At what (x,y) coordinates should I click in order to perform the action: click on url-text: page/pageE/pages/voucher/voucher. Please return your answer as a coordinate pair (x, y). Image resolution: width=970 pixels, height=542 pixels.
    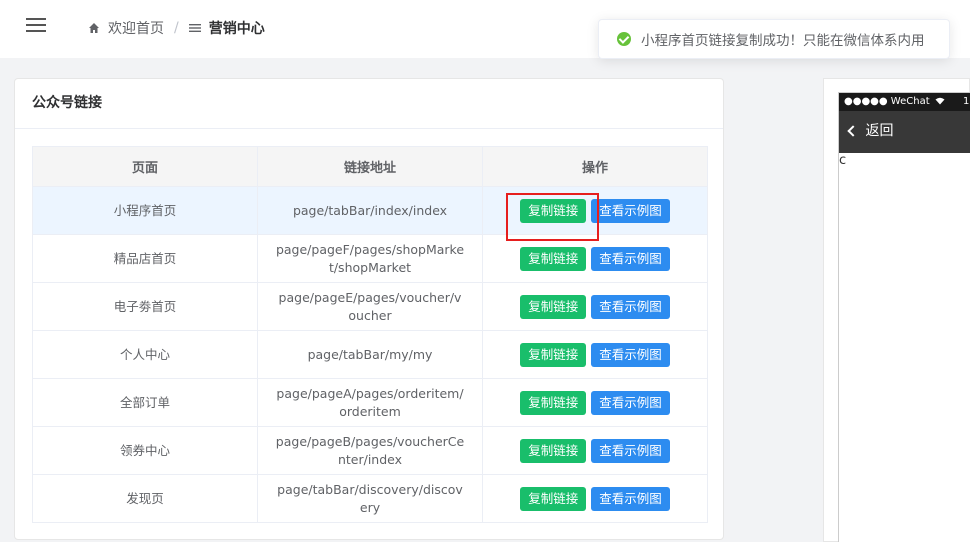
    Looking at the image, I should click on (370, 306).